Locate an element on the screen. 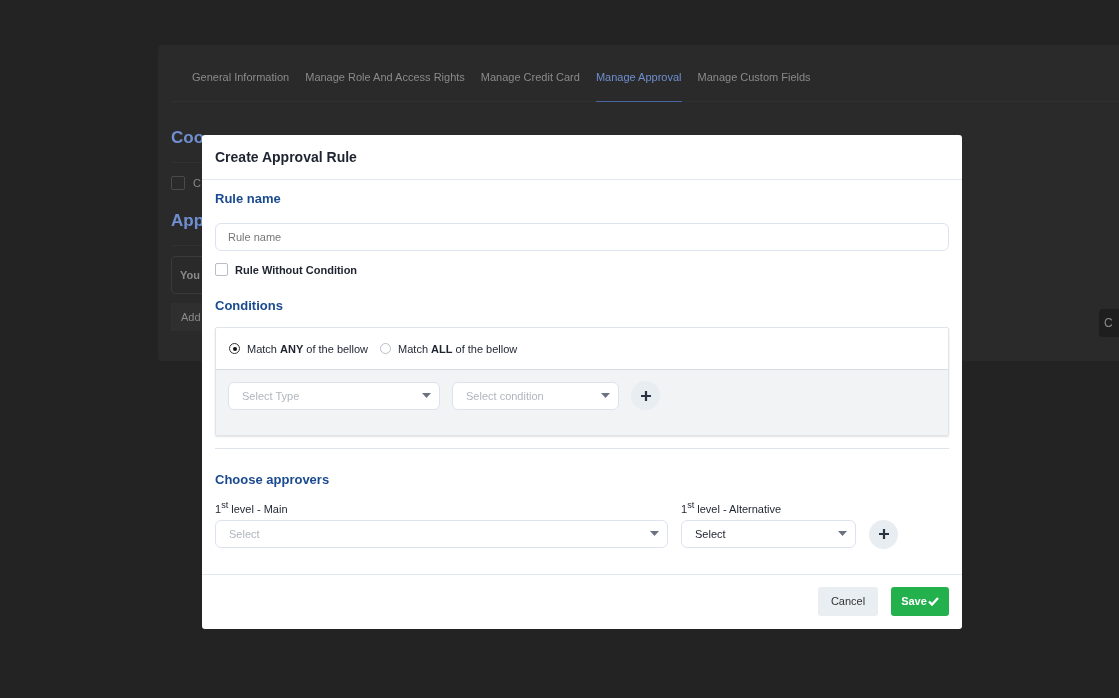 Image resolution: width=1119 pixels, height=698 pixels. checkbox-label: Rule Without Condition is located at coordinates (296, 269).